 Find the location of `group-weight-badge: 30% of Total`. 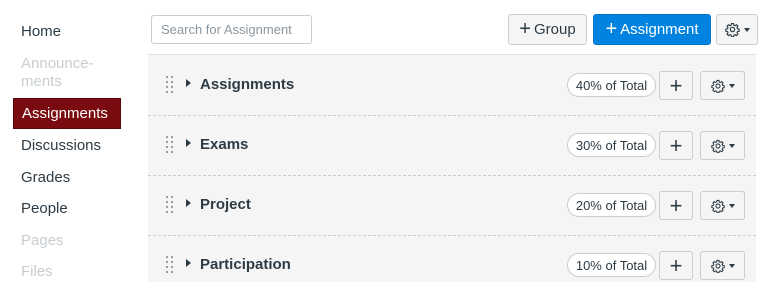

group-weight-badge: 30% of Total is located at coordinates (611, 145).